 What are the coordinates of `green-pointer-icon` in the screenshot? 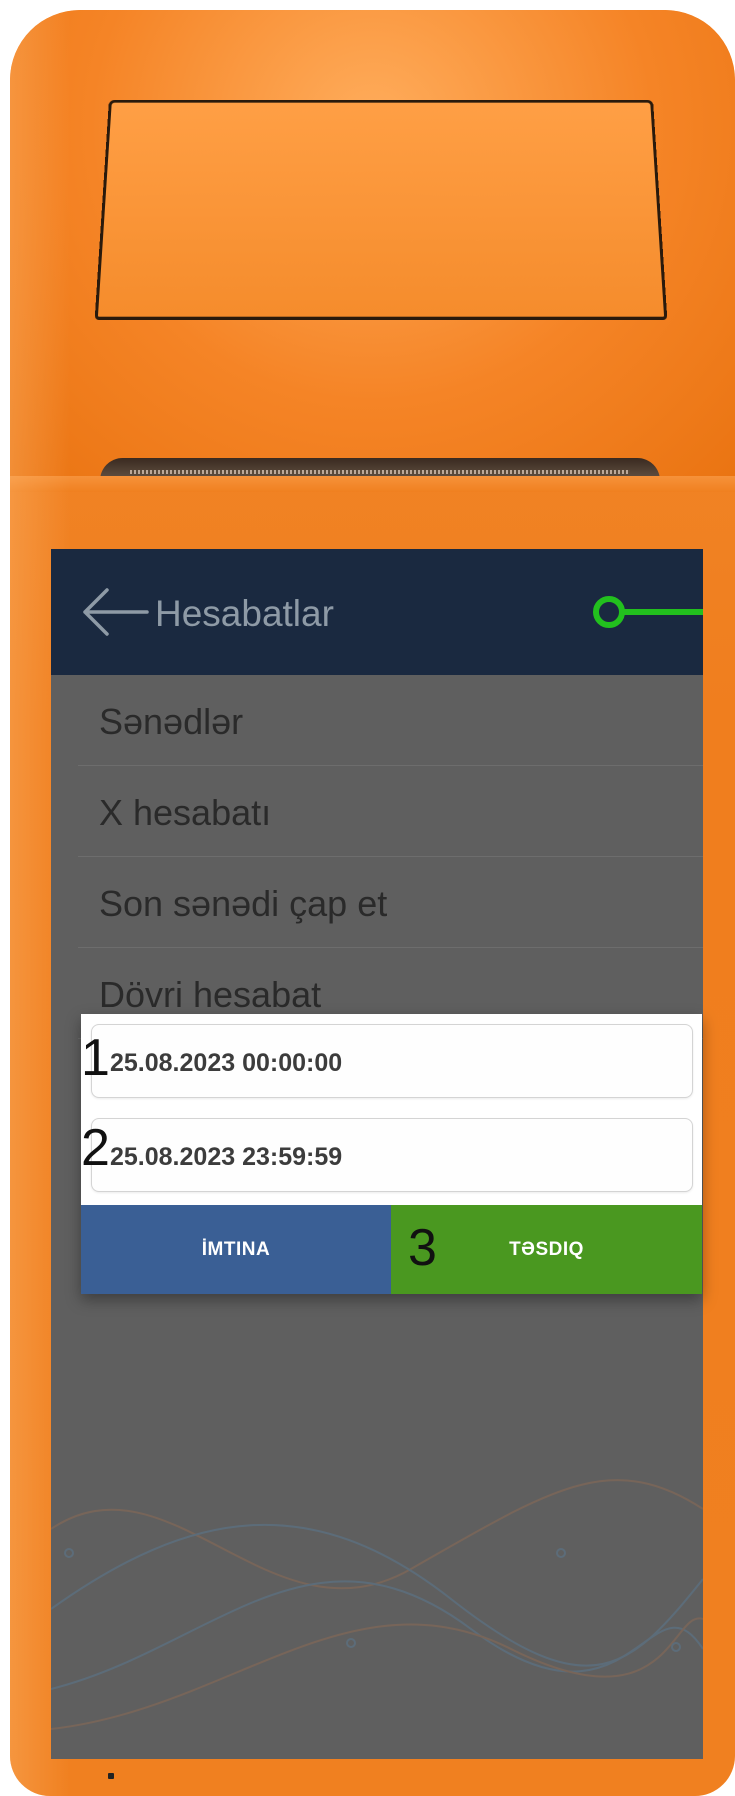 It's located at (648, 612).